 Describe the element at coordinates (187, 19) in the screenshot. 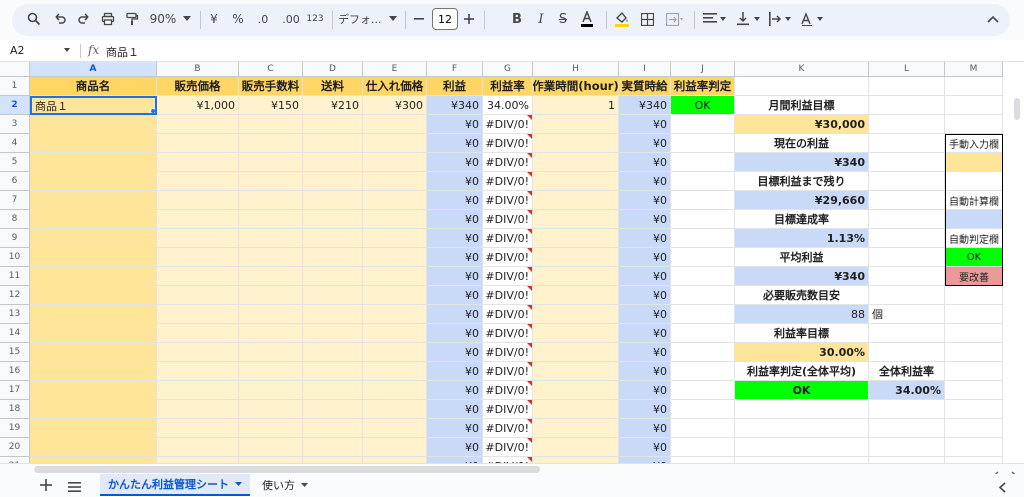

I see `zoom-caret-icon` at that location.